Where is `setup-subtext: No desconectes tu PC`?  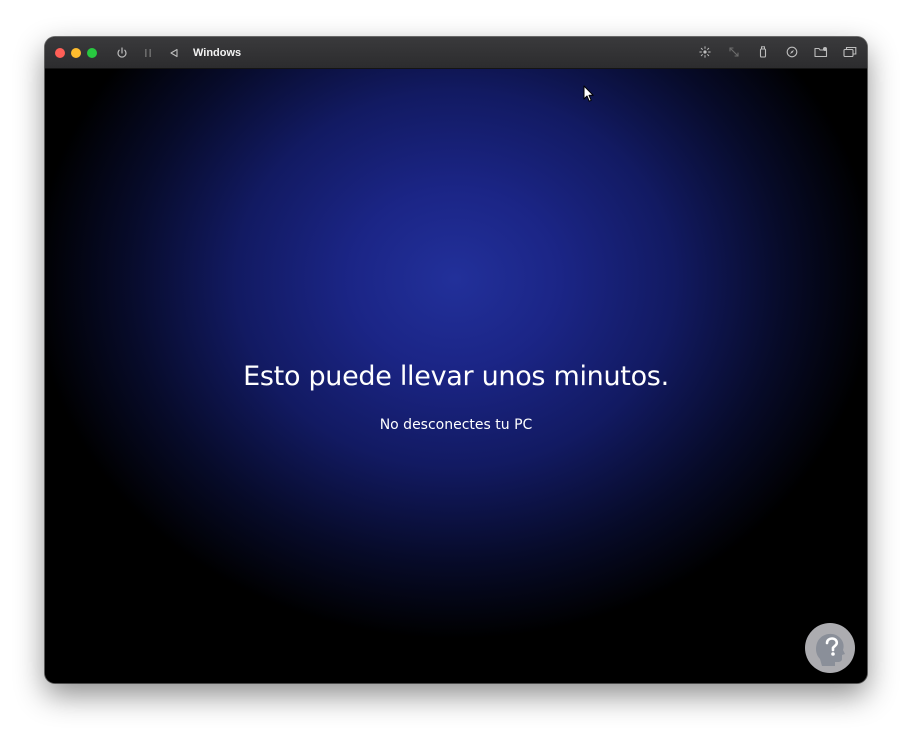
setup-subtext: No desconectes tu PC is located at coordinates (456, 425).